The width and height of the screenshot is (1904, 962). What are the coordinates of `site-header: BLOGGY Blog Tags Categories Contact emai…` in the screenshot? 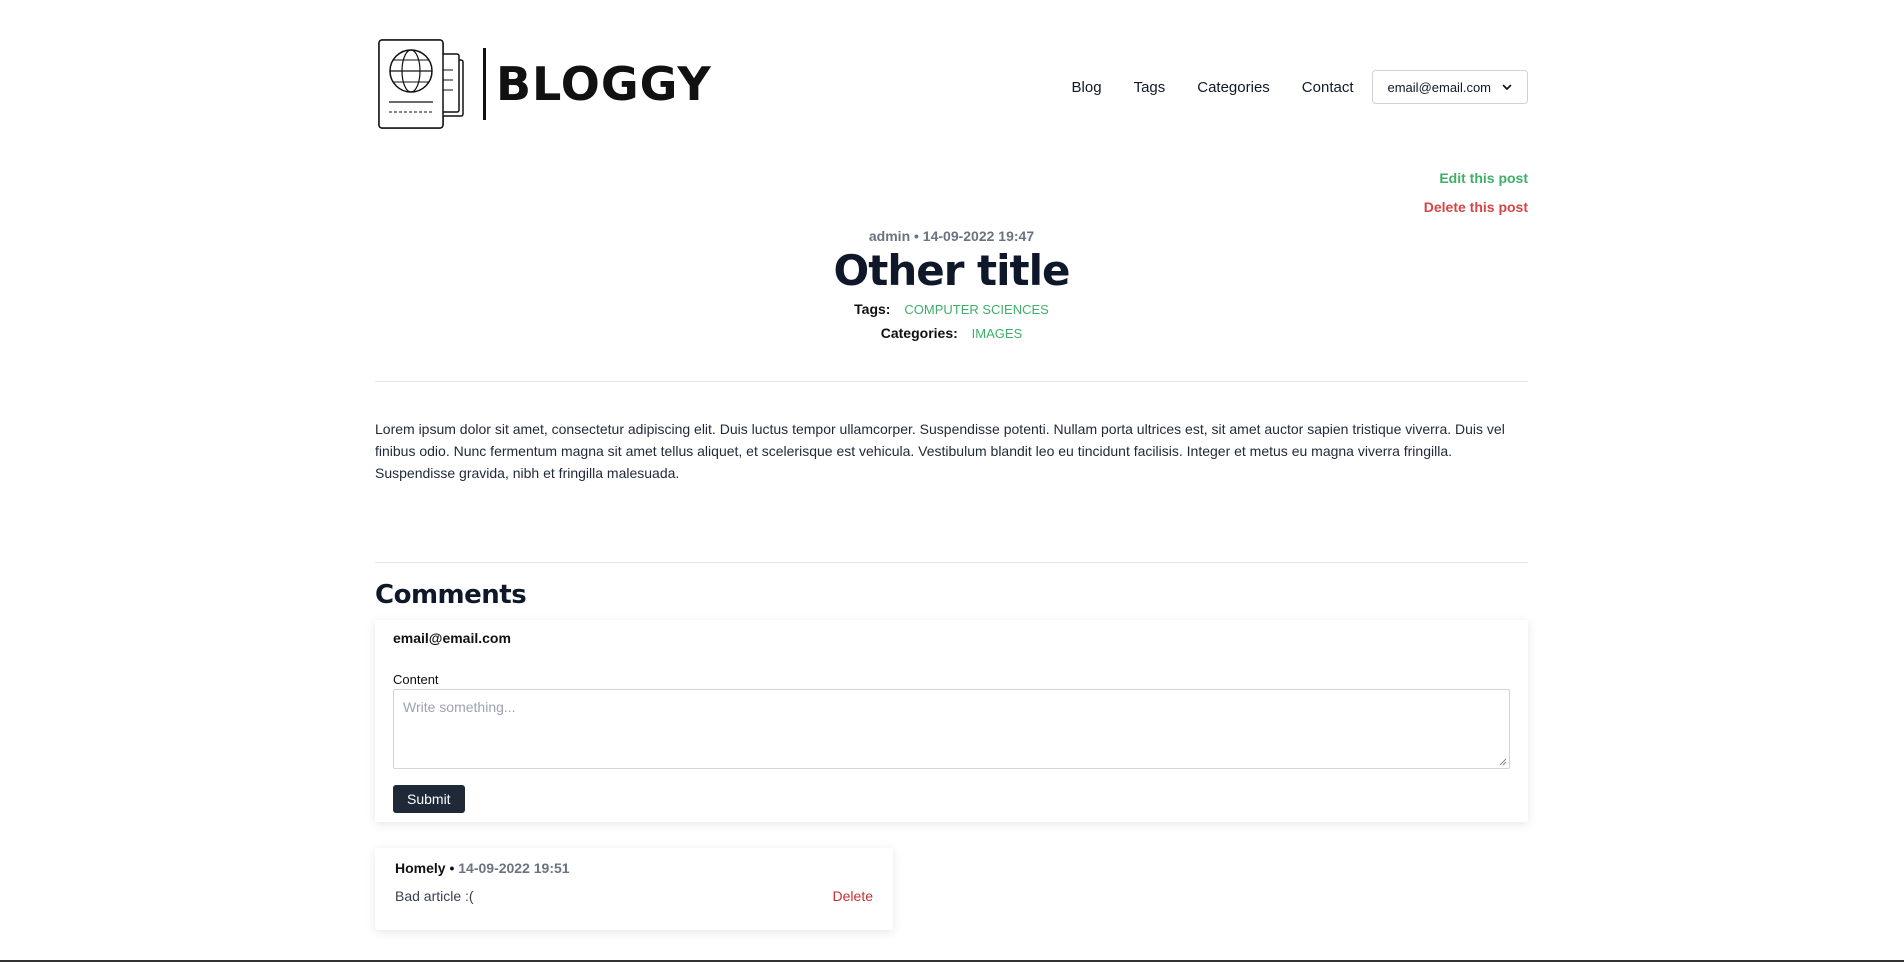 It's located at (951, 70).